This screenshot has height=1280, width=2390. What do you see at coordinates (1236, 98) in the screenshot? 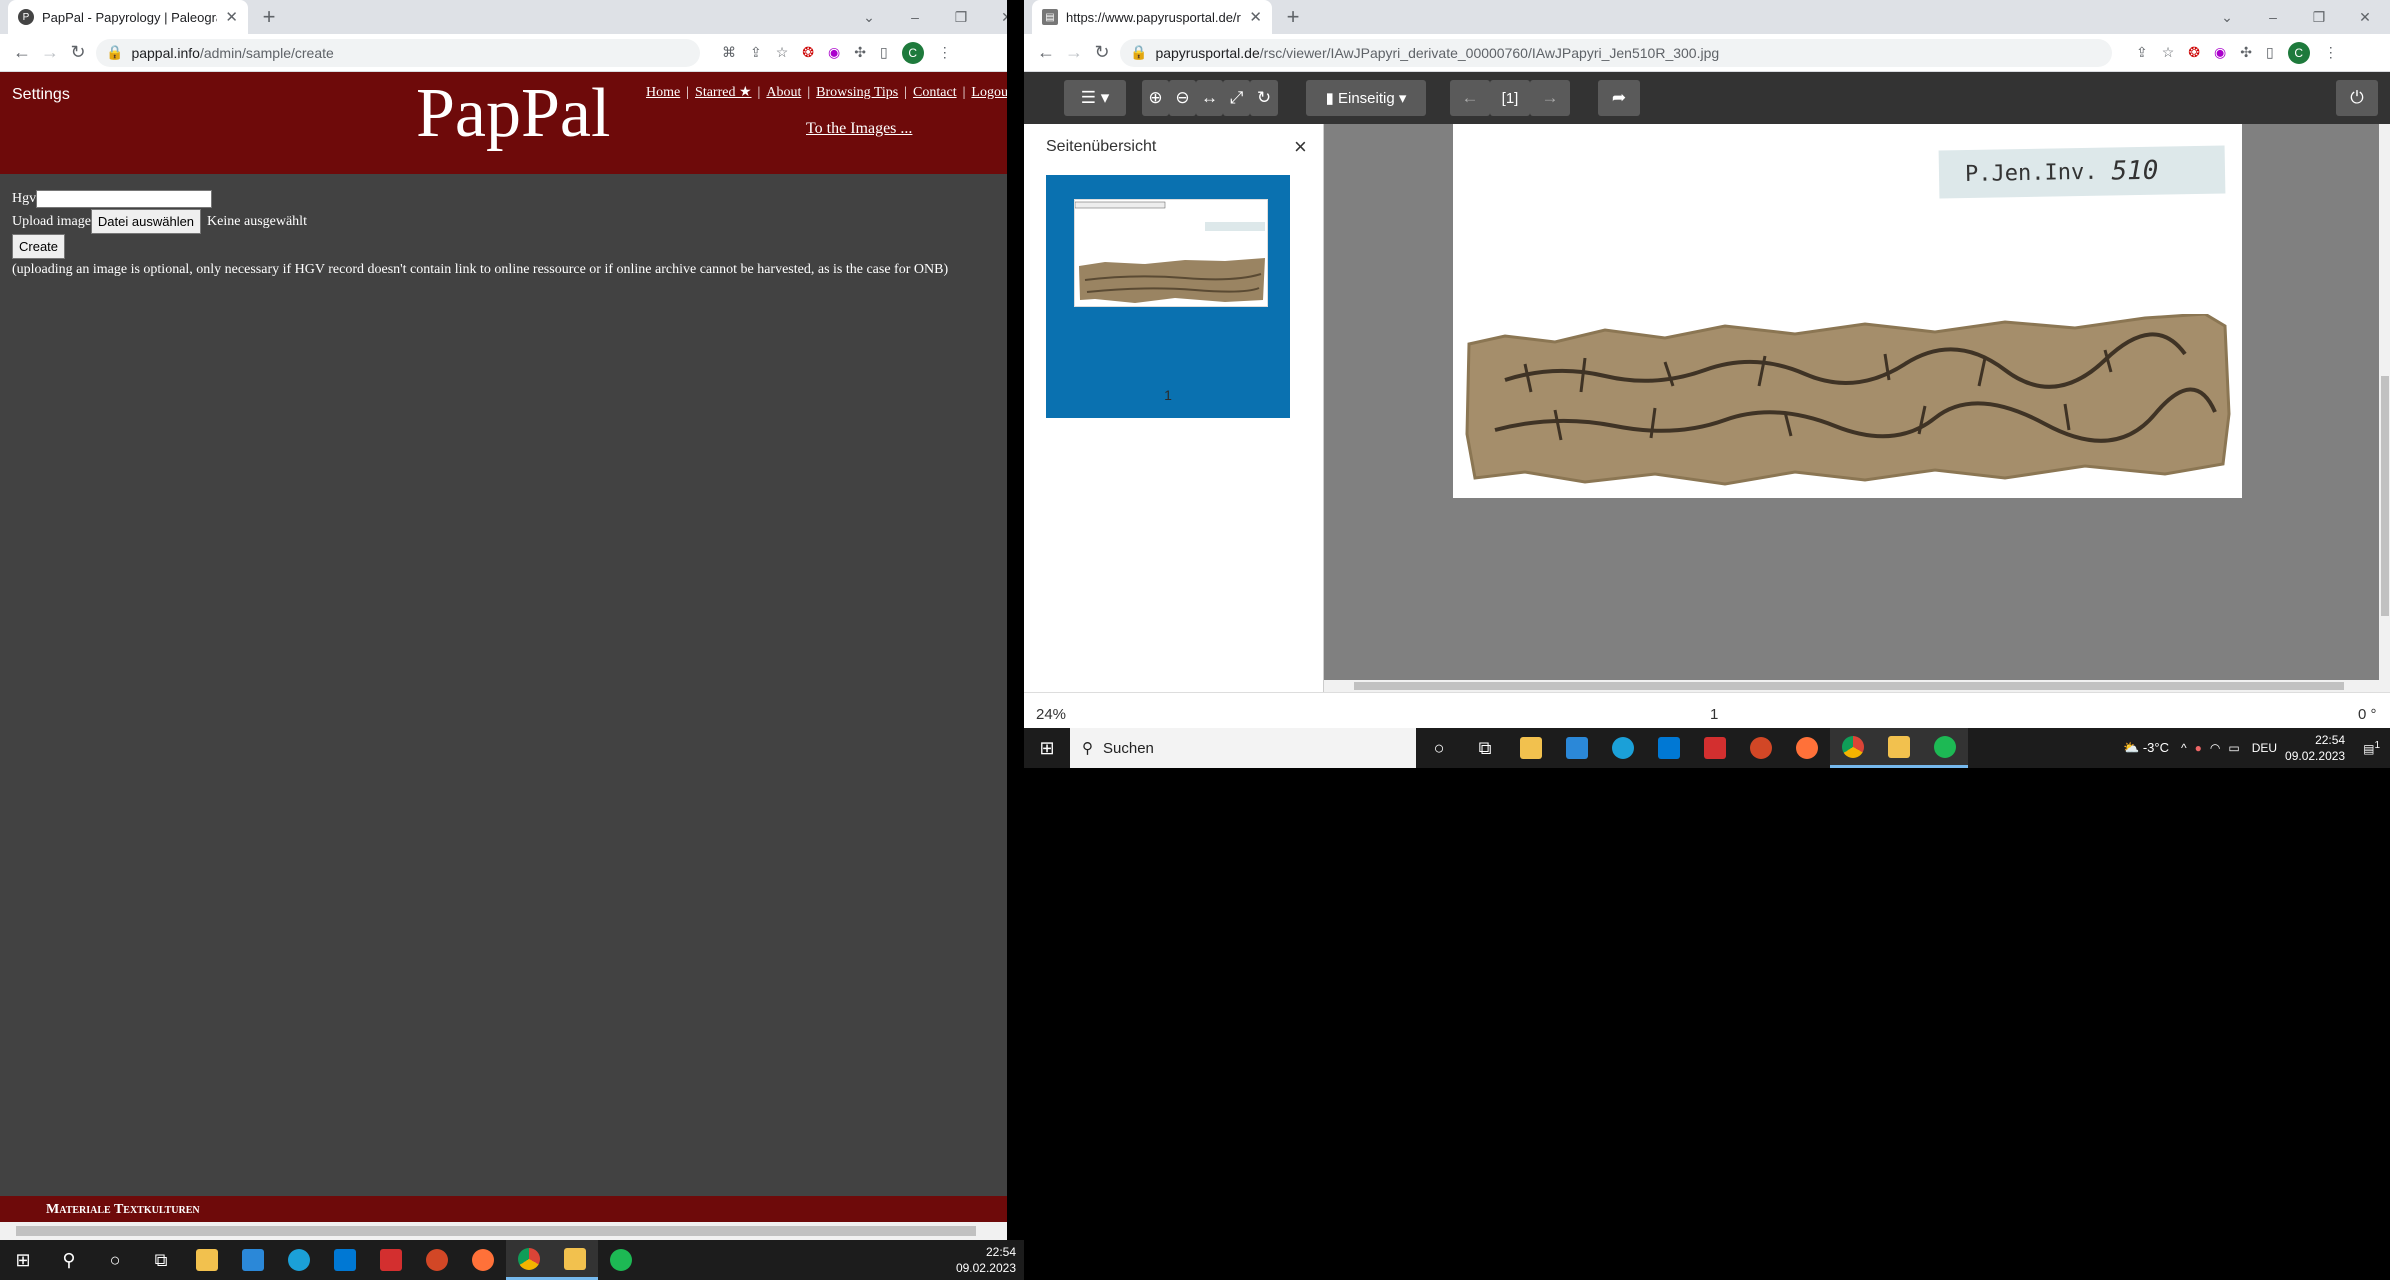
I see `fit-screen-button: ⤢` at bounding box center [1236, 98].